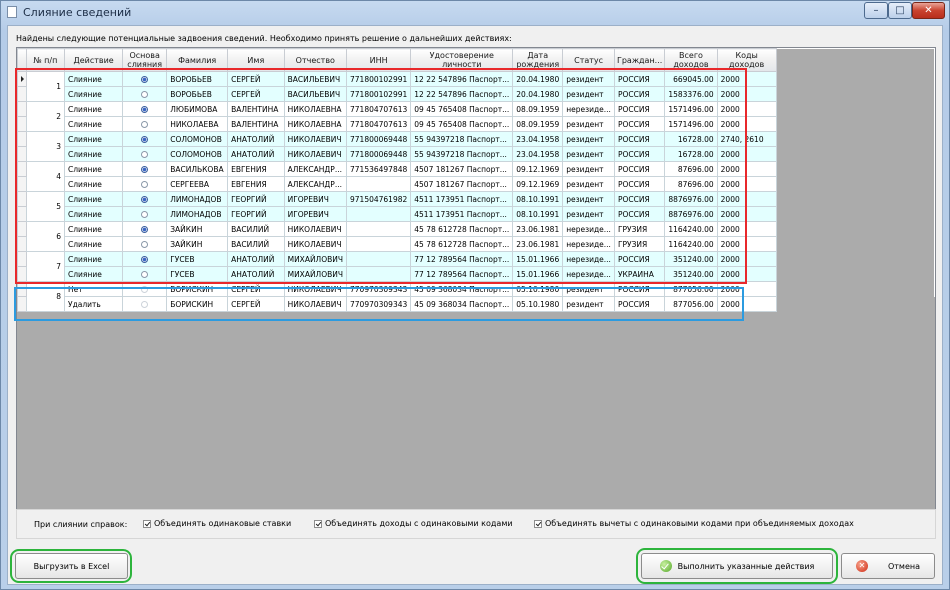  Describe the element at coordinates (737, 566) in the screenshot. I see `execute-actions-button: Выполнить указанные действия` at that location.